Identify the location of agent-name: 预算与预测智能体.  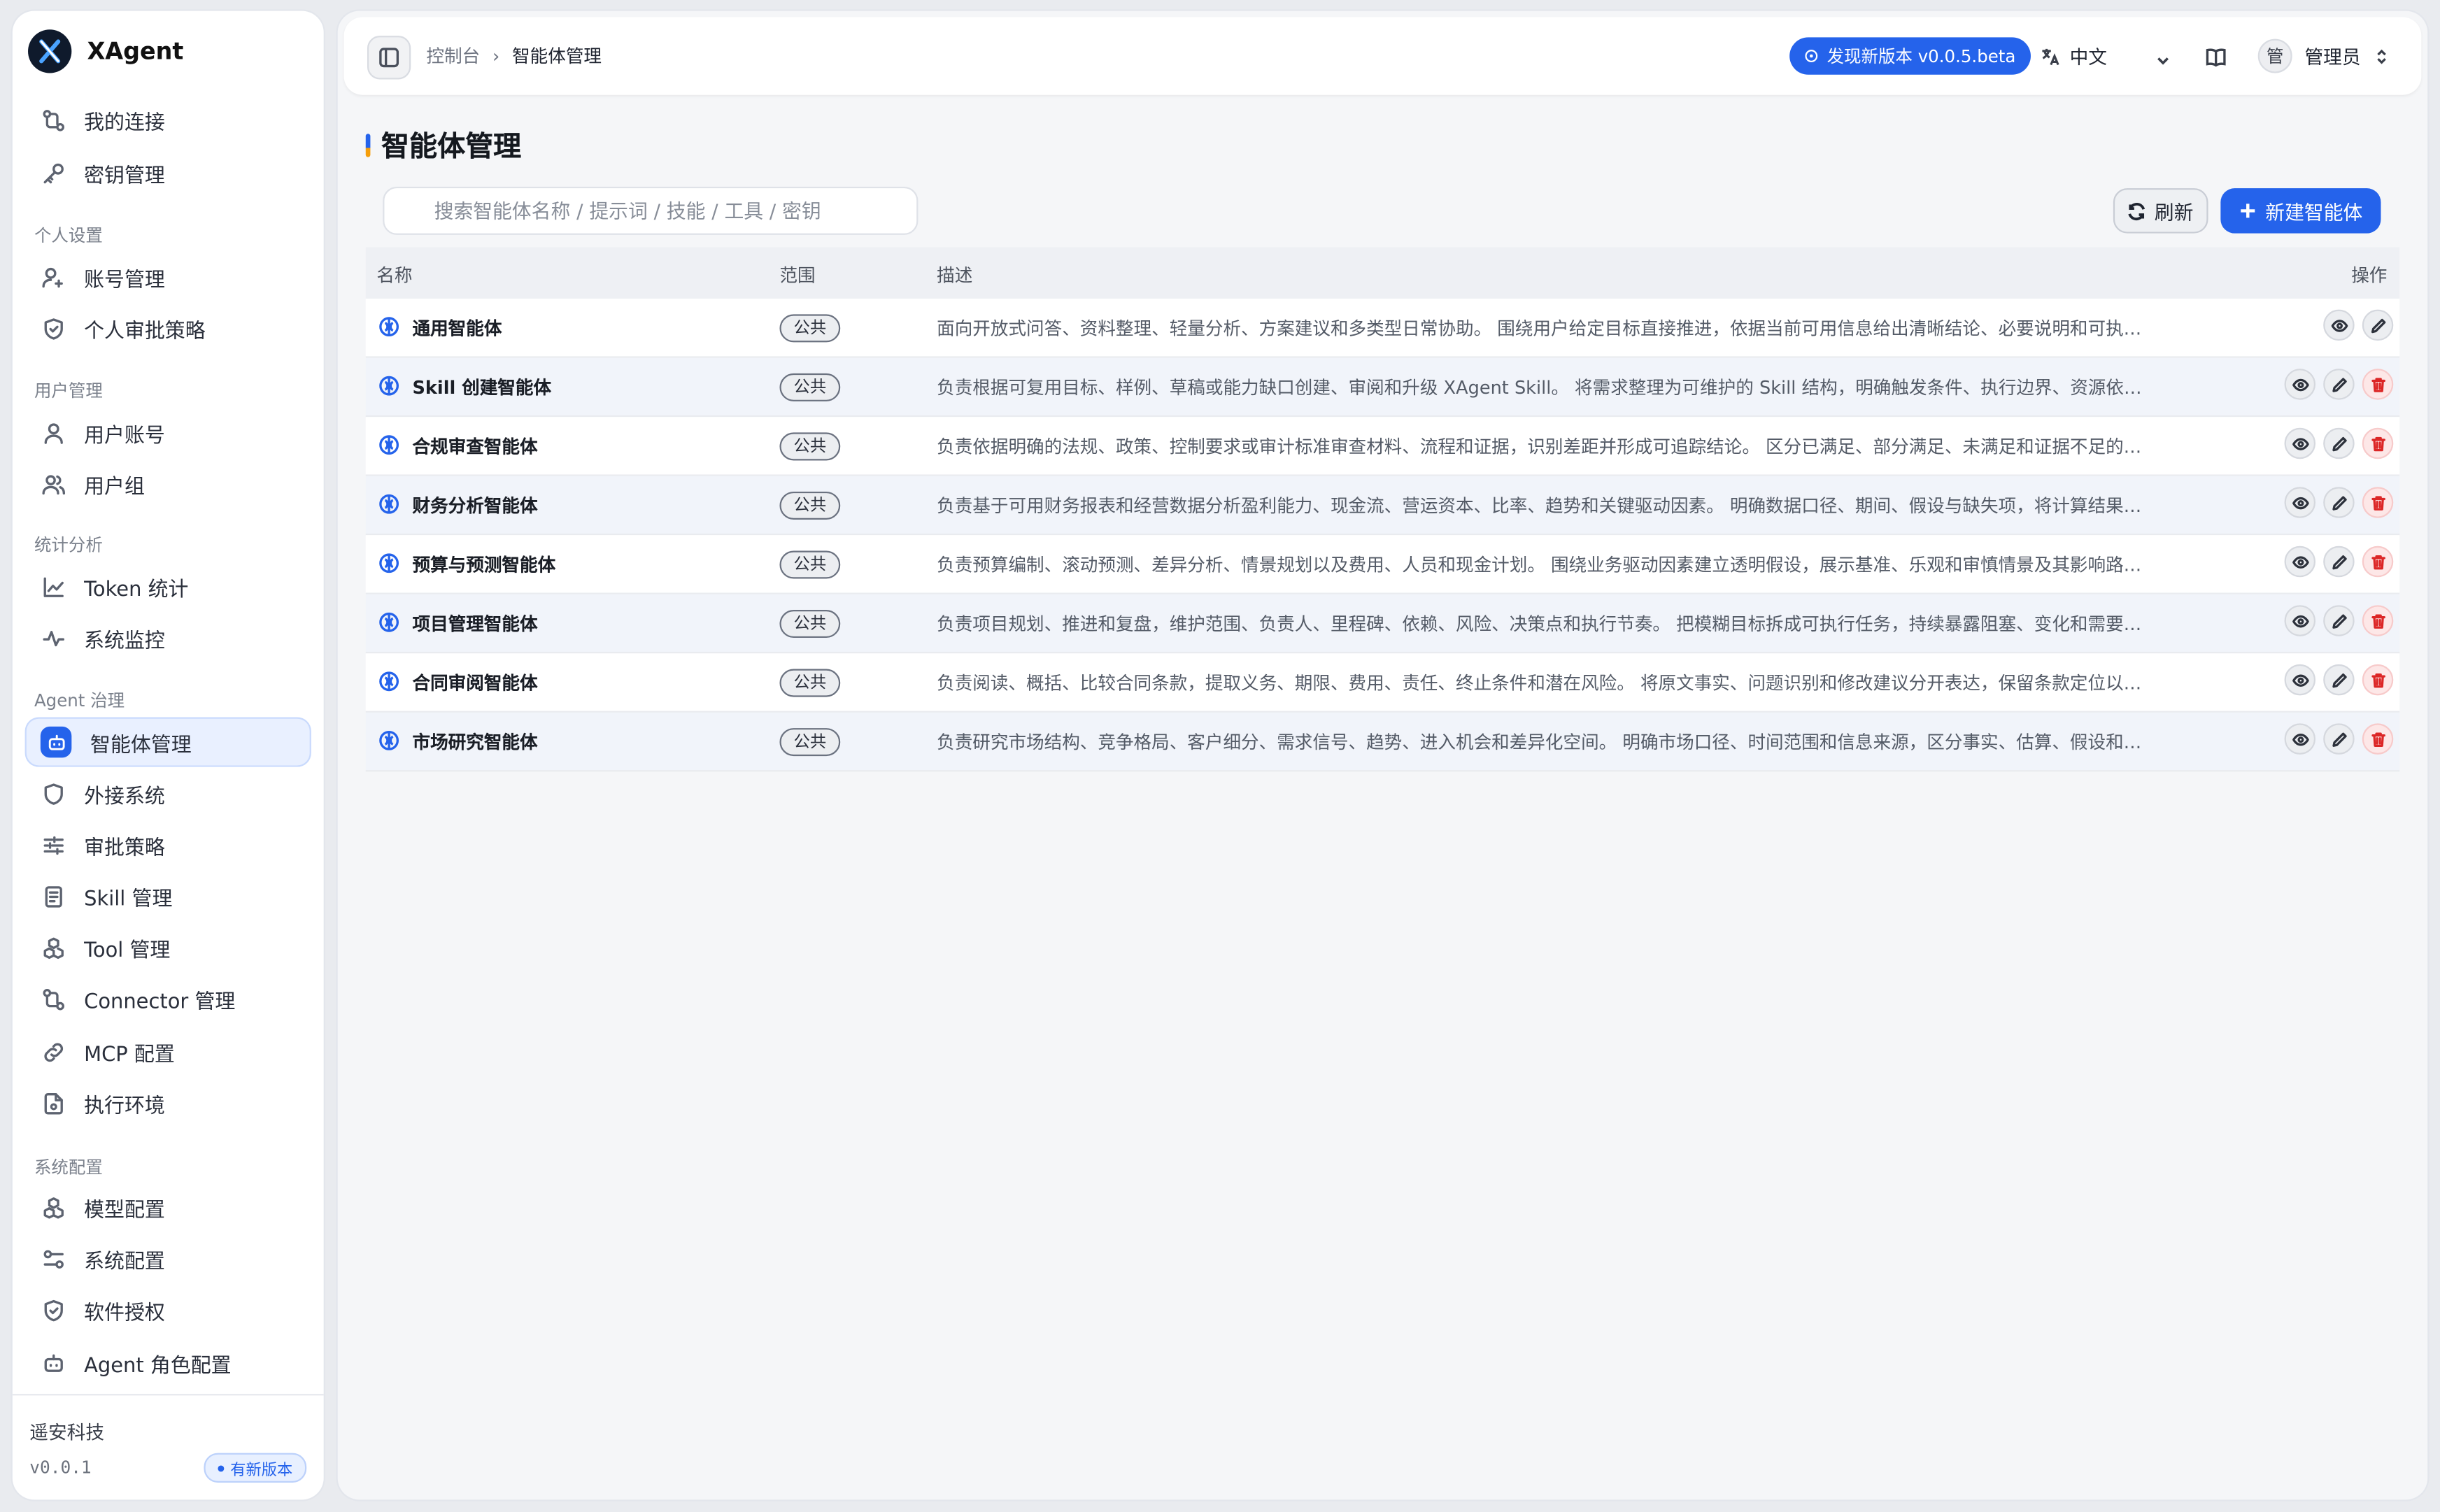
(483, 565).